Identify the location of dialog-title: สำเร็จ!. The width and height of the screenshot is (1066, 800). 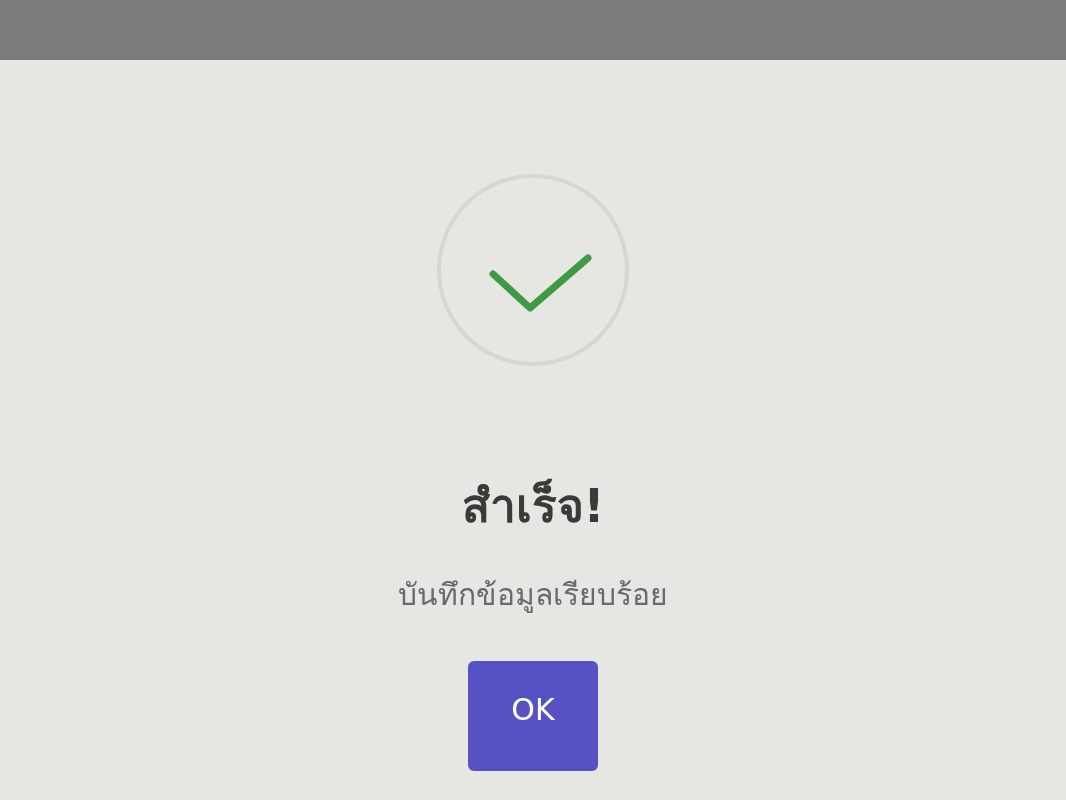
(533, 506).